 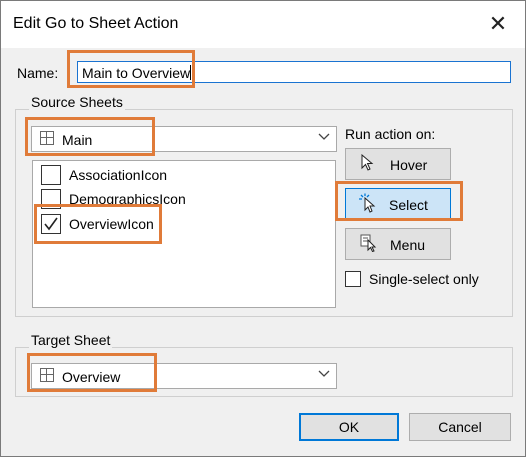 What do you see at coordinates (111, 224) in the screenshot?
I see `sheet-label: OverviewIcon` at bounding box center [111, 224].